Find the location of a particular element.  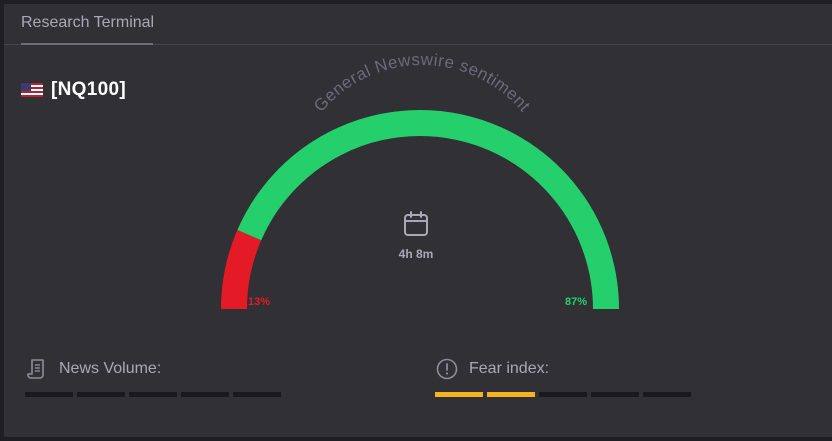

fear-index-label: Fear index: is located at coordinates (509, 368).